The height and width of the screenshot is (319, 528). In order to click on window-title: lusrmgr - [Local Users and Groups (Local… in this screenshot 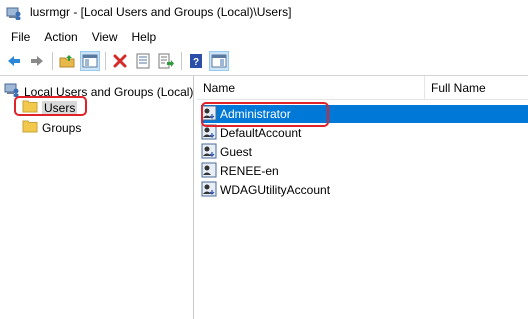, I will do `click(161, 12)`.